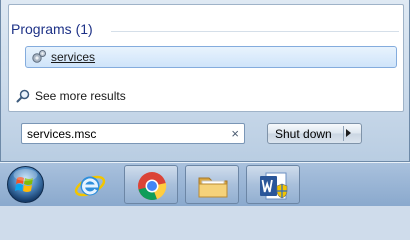 The height and width of the screenshot is (240, 410). Describe the element at coordinates (348, 133) in the screenshot. I see `shutdown-options-arrow-icon` at that location.